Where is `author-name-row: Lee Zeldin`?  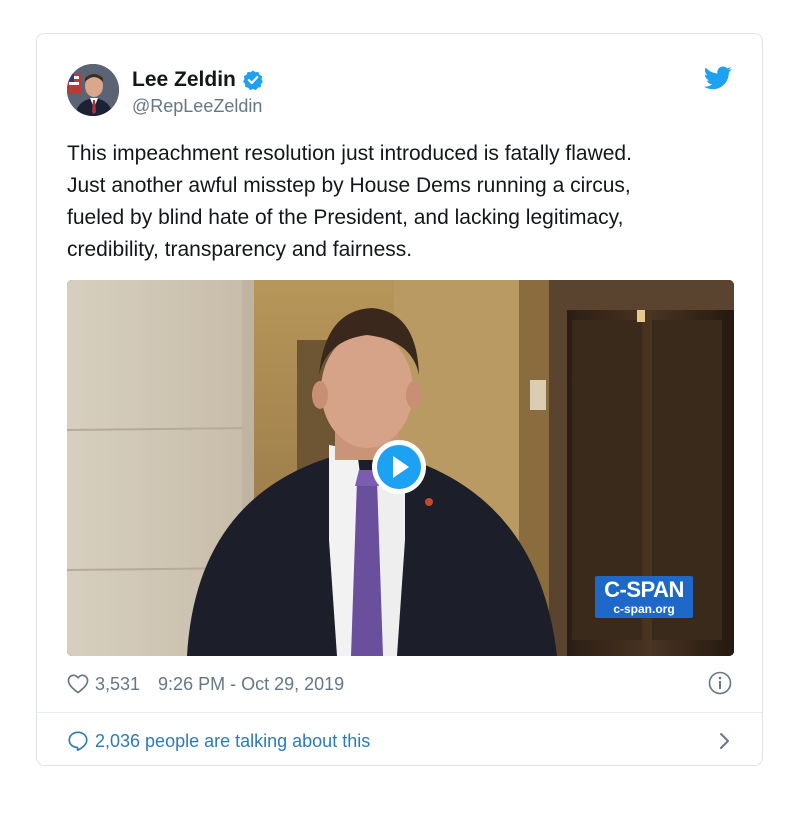
author-name-row: Lee Zeldin is located at coordinates (198, 80).